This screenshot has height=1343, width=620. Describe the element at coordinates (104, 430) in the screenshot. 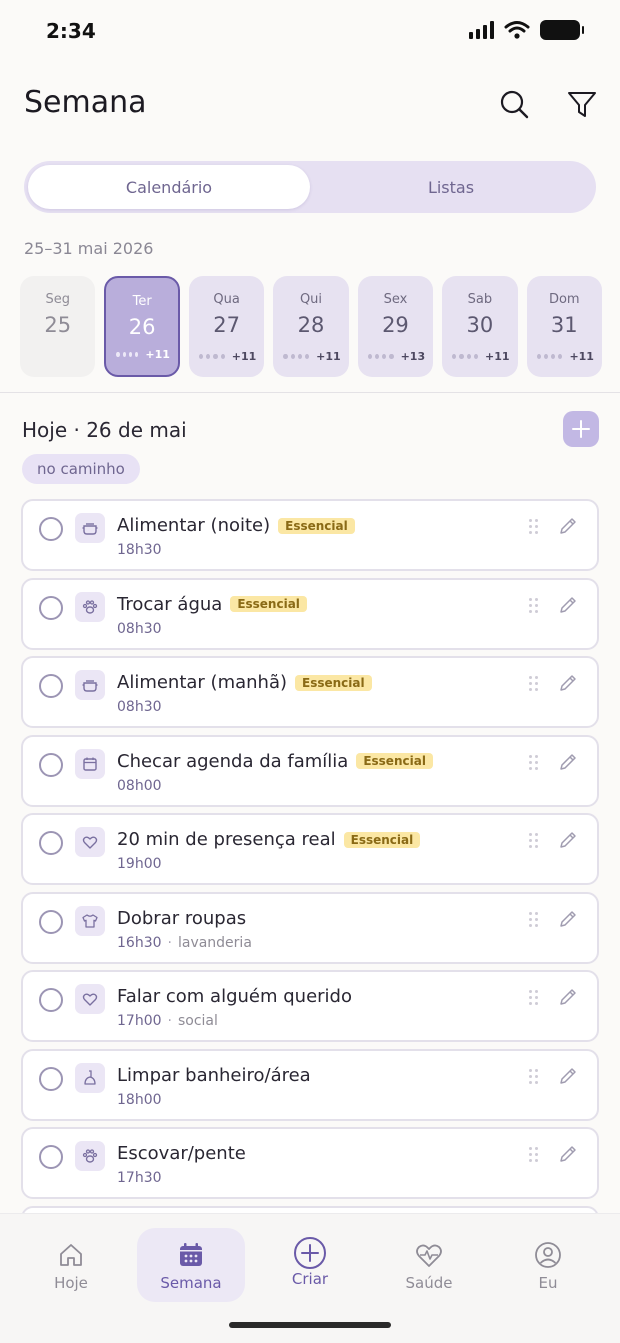

I see `today-title: Hoje · 26 de mai` at that location.